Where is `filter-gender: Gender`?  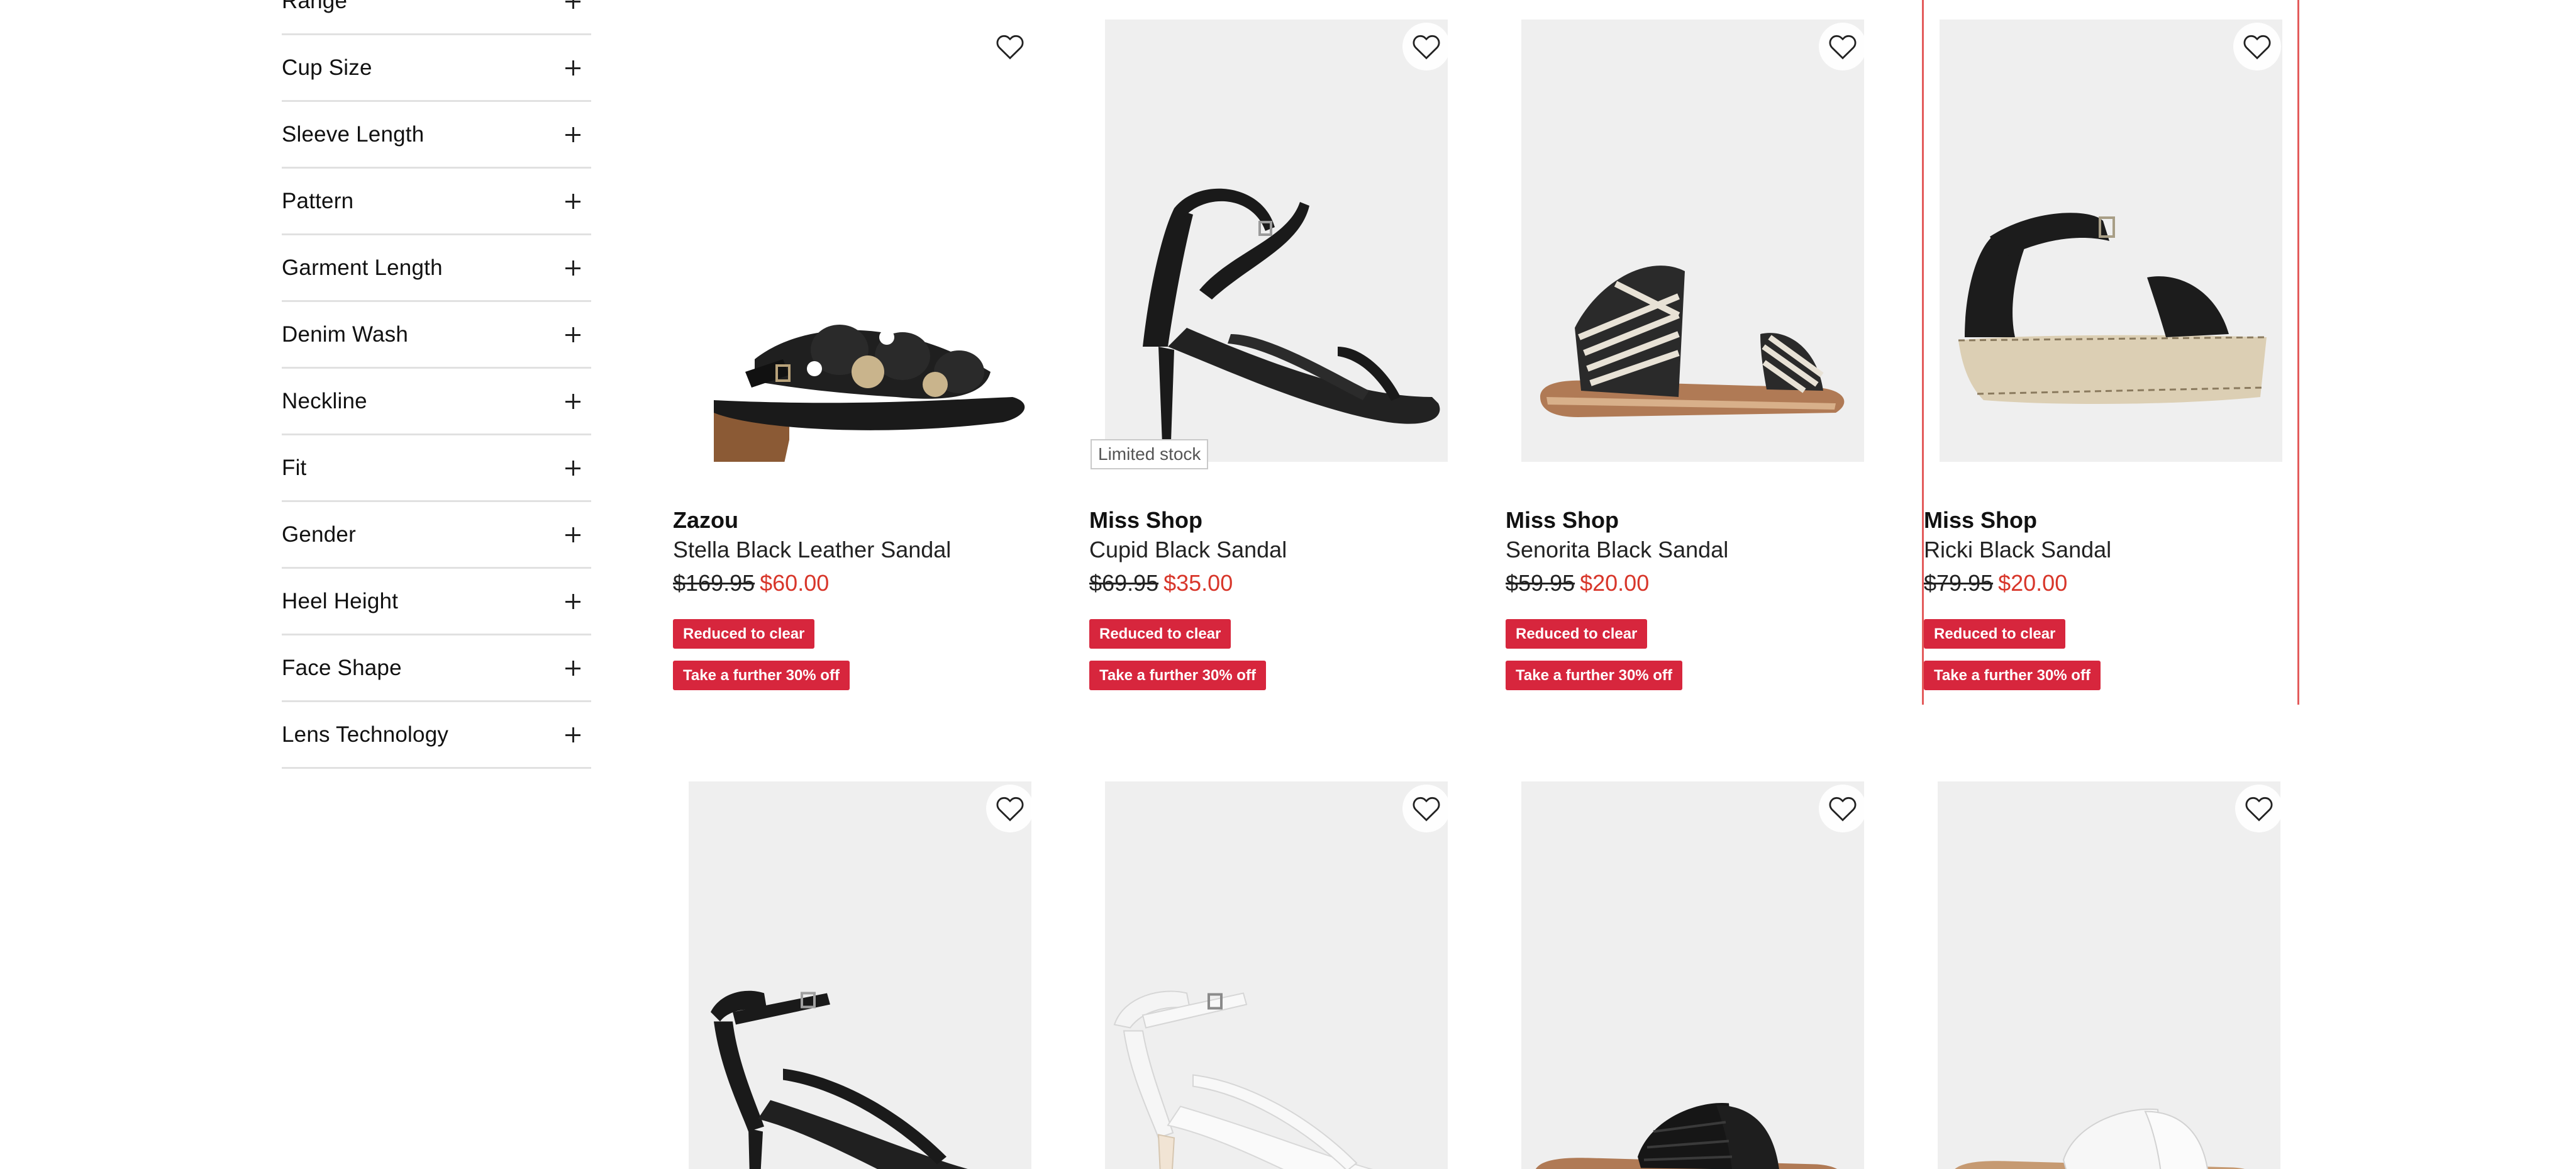
filter-gender: Gender is located at coordinates (436, 535).